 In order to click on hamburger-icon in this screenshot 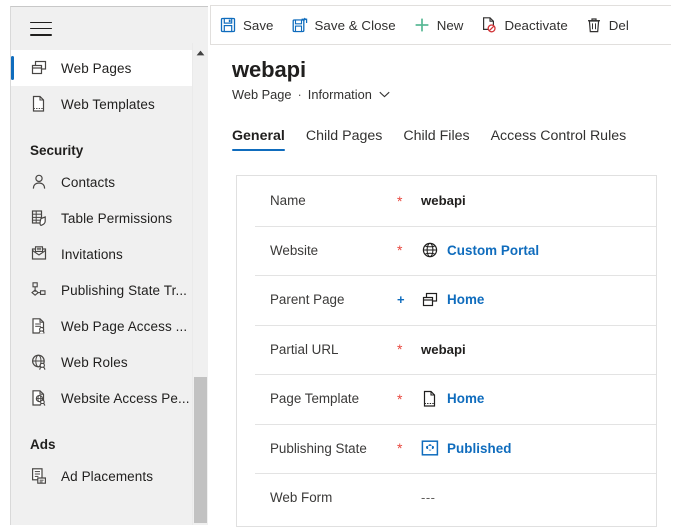, I will do `click(41, 28)`.